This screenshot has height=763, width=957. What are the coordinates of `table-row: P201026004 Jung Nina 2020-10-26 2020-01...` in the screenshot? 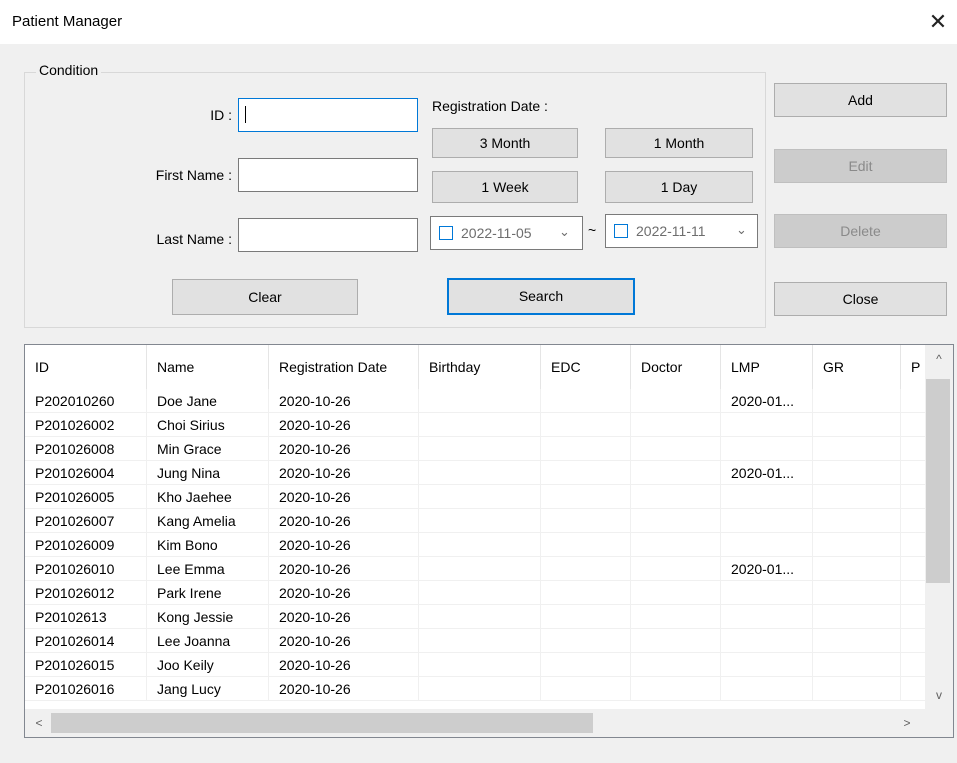 It's located at (483, 473).